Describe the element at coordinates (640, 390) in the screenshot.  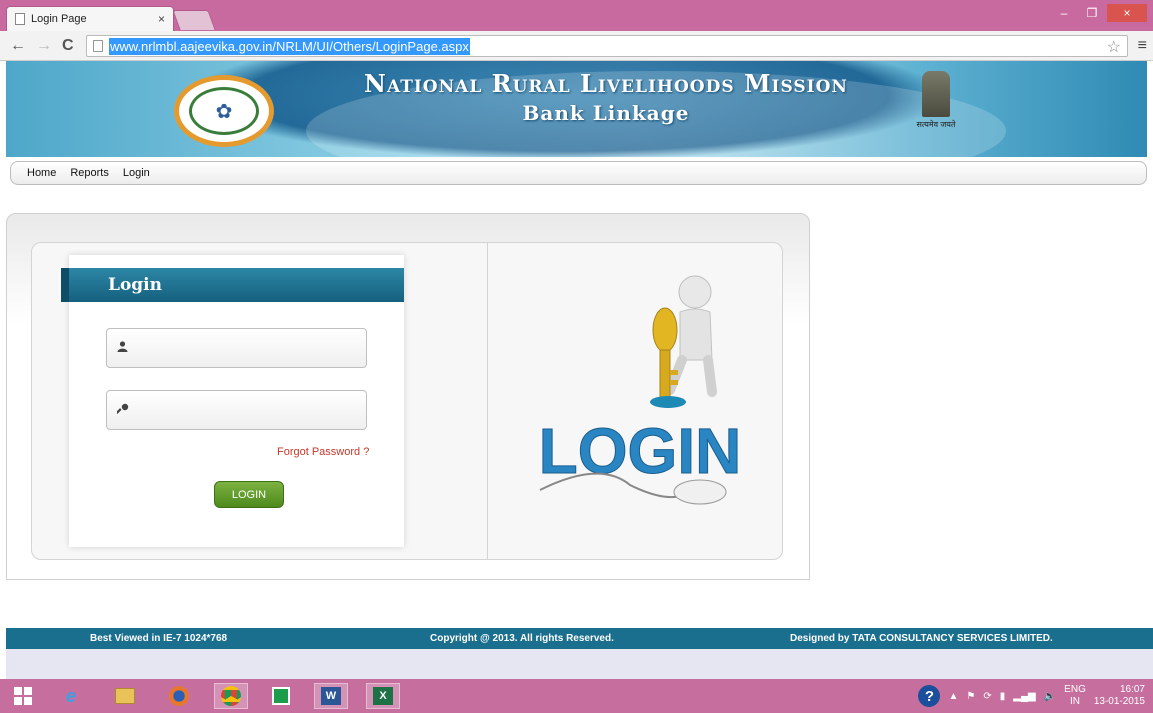
I see `login-illustration: LOGIN` at that location.